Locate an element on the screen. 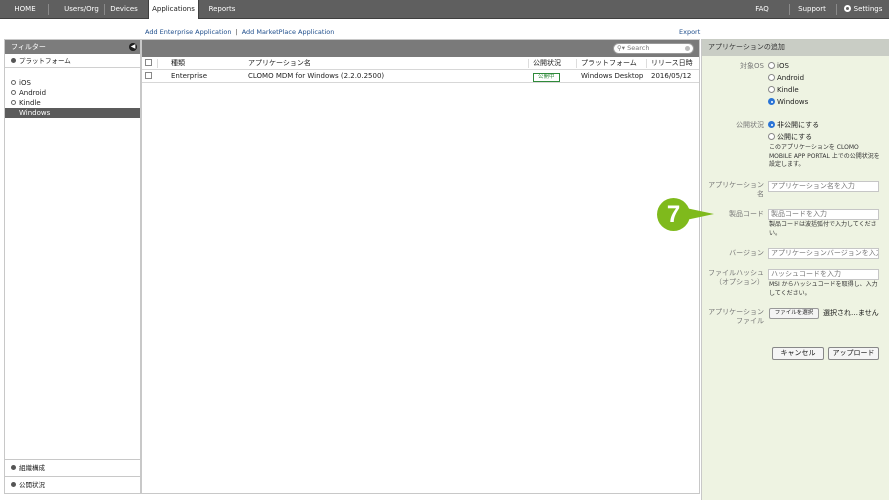 The height and width of the screenshot is (500, 889). app-name-label: アプリケーション名 is located at coordinates (736, 189).